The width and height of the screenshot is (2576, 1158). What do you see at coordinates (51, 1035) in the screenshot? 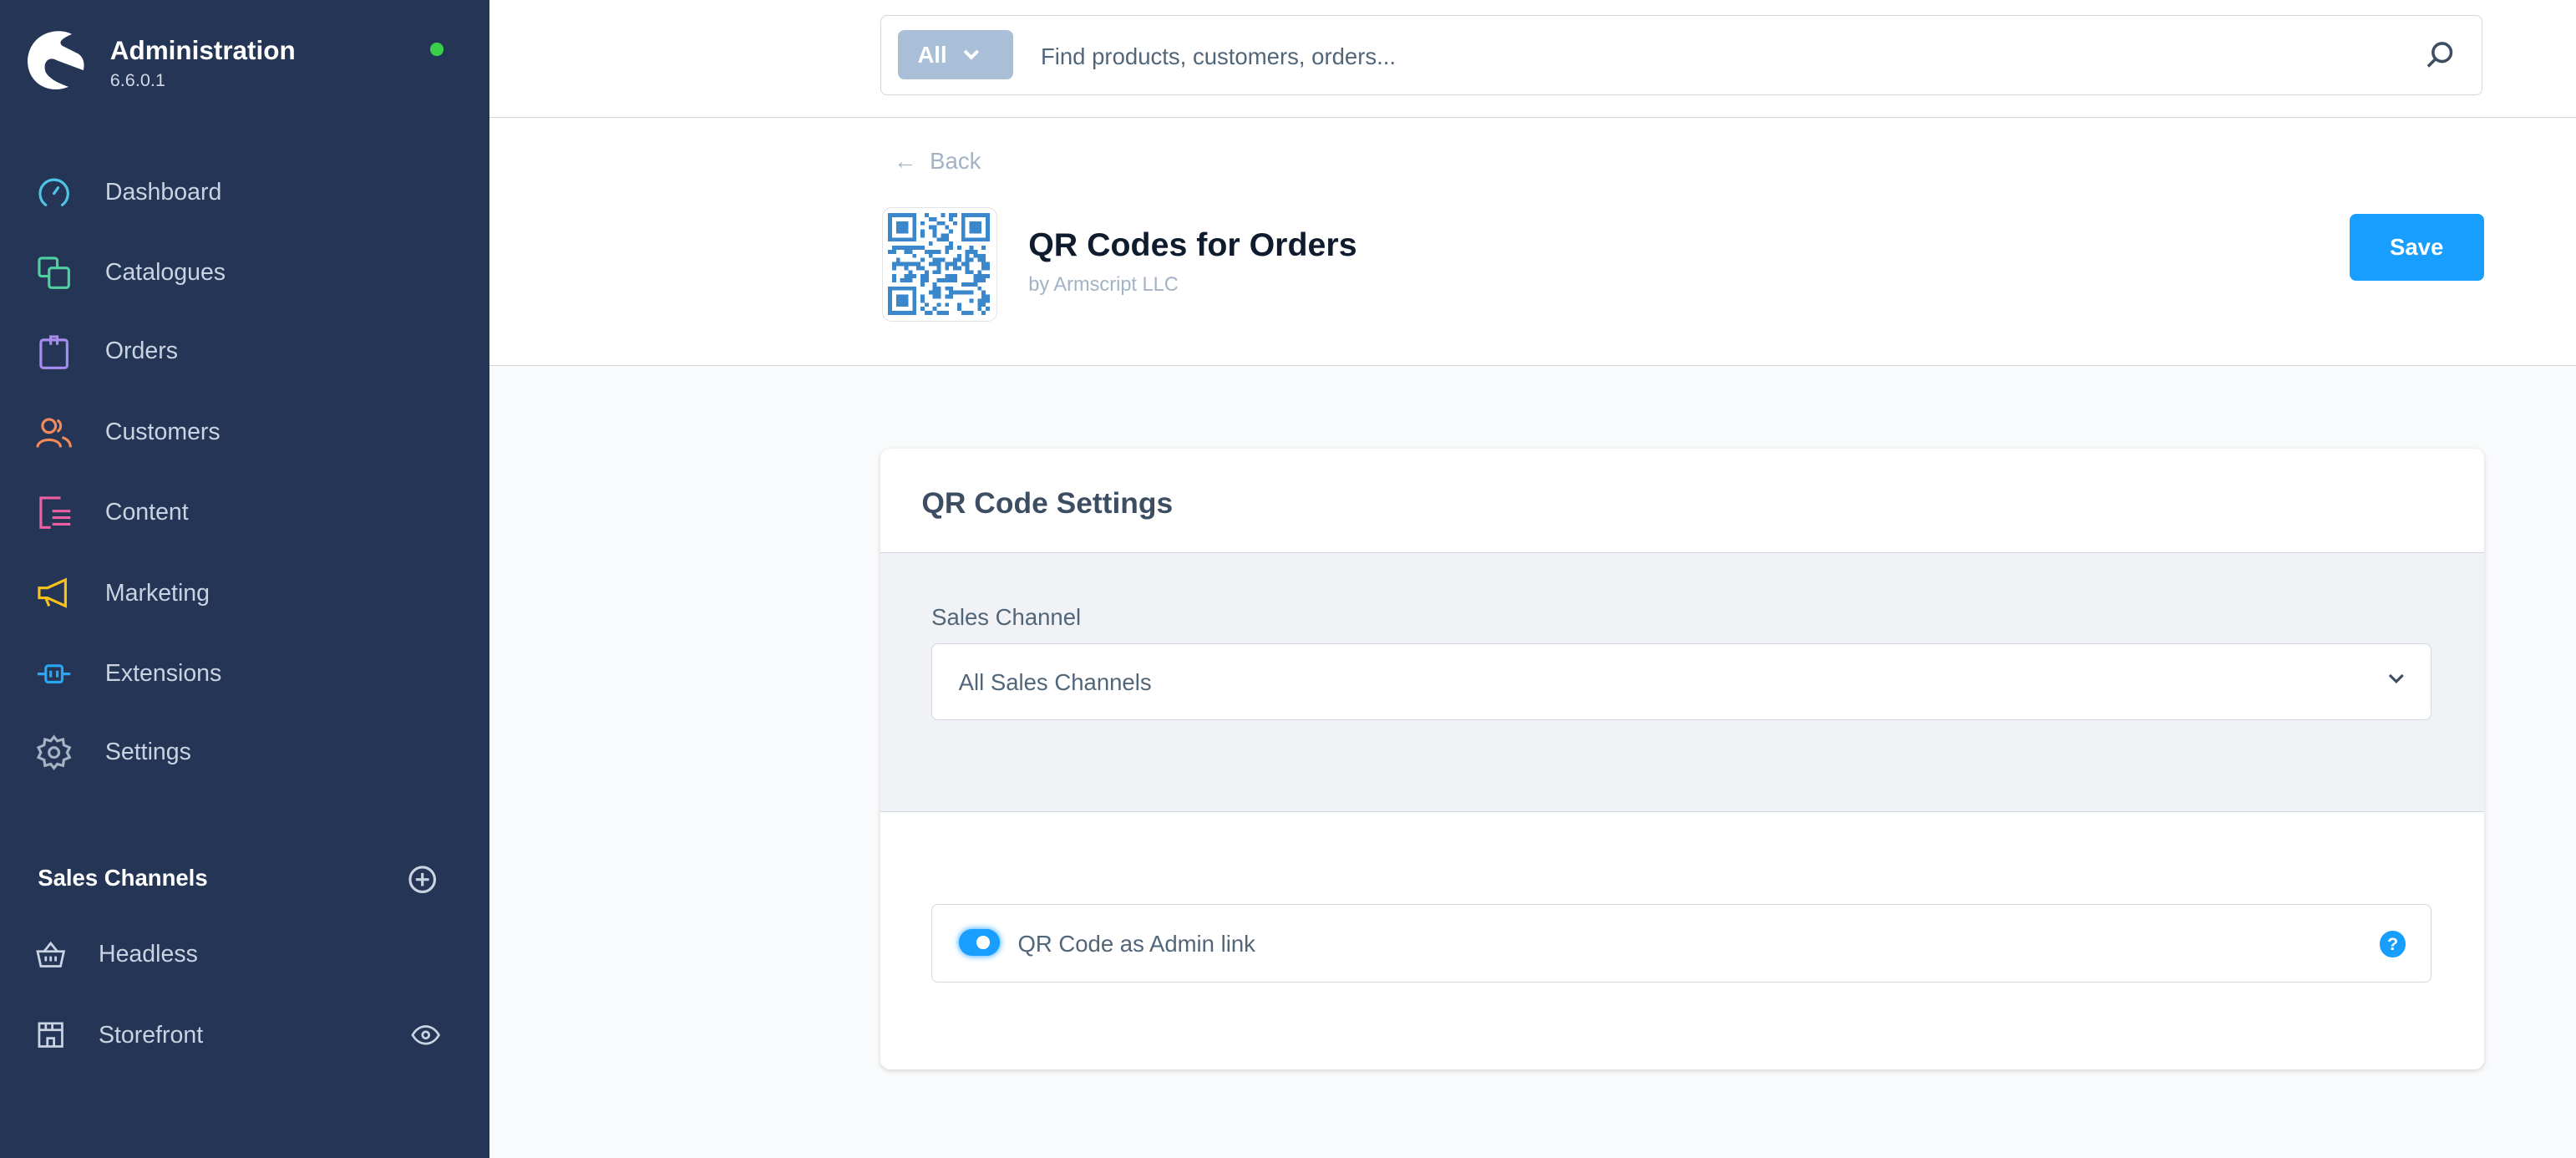
I see `storefront-icon` at bounding box center [51, 1035].